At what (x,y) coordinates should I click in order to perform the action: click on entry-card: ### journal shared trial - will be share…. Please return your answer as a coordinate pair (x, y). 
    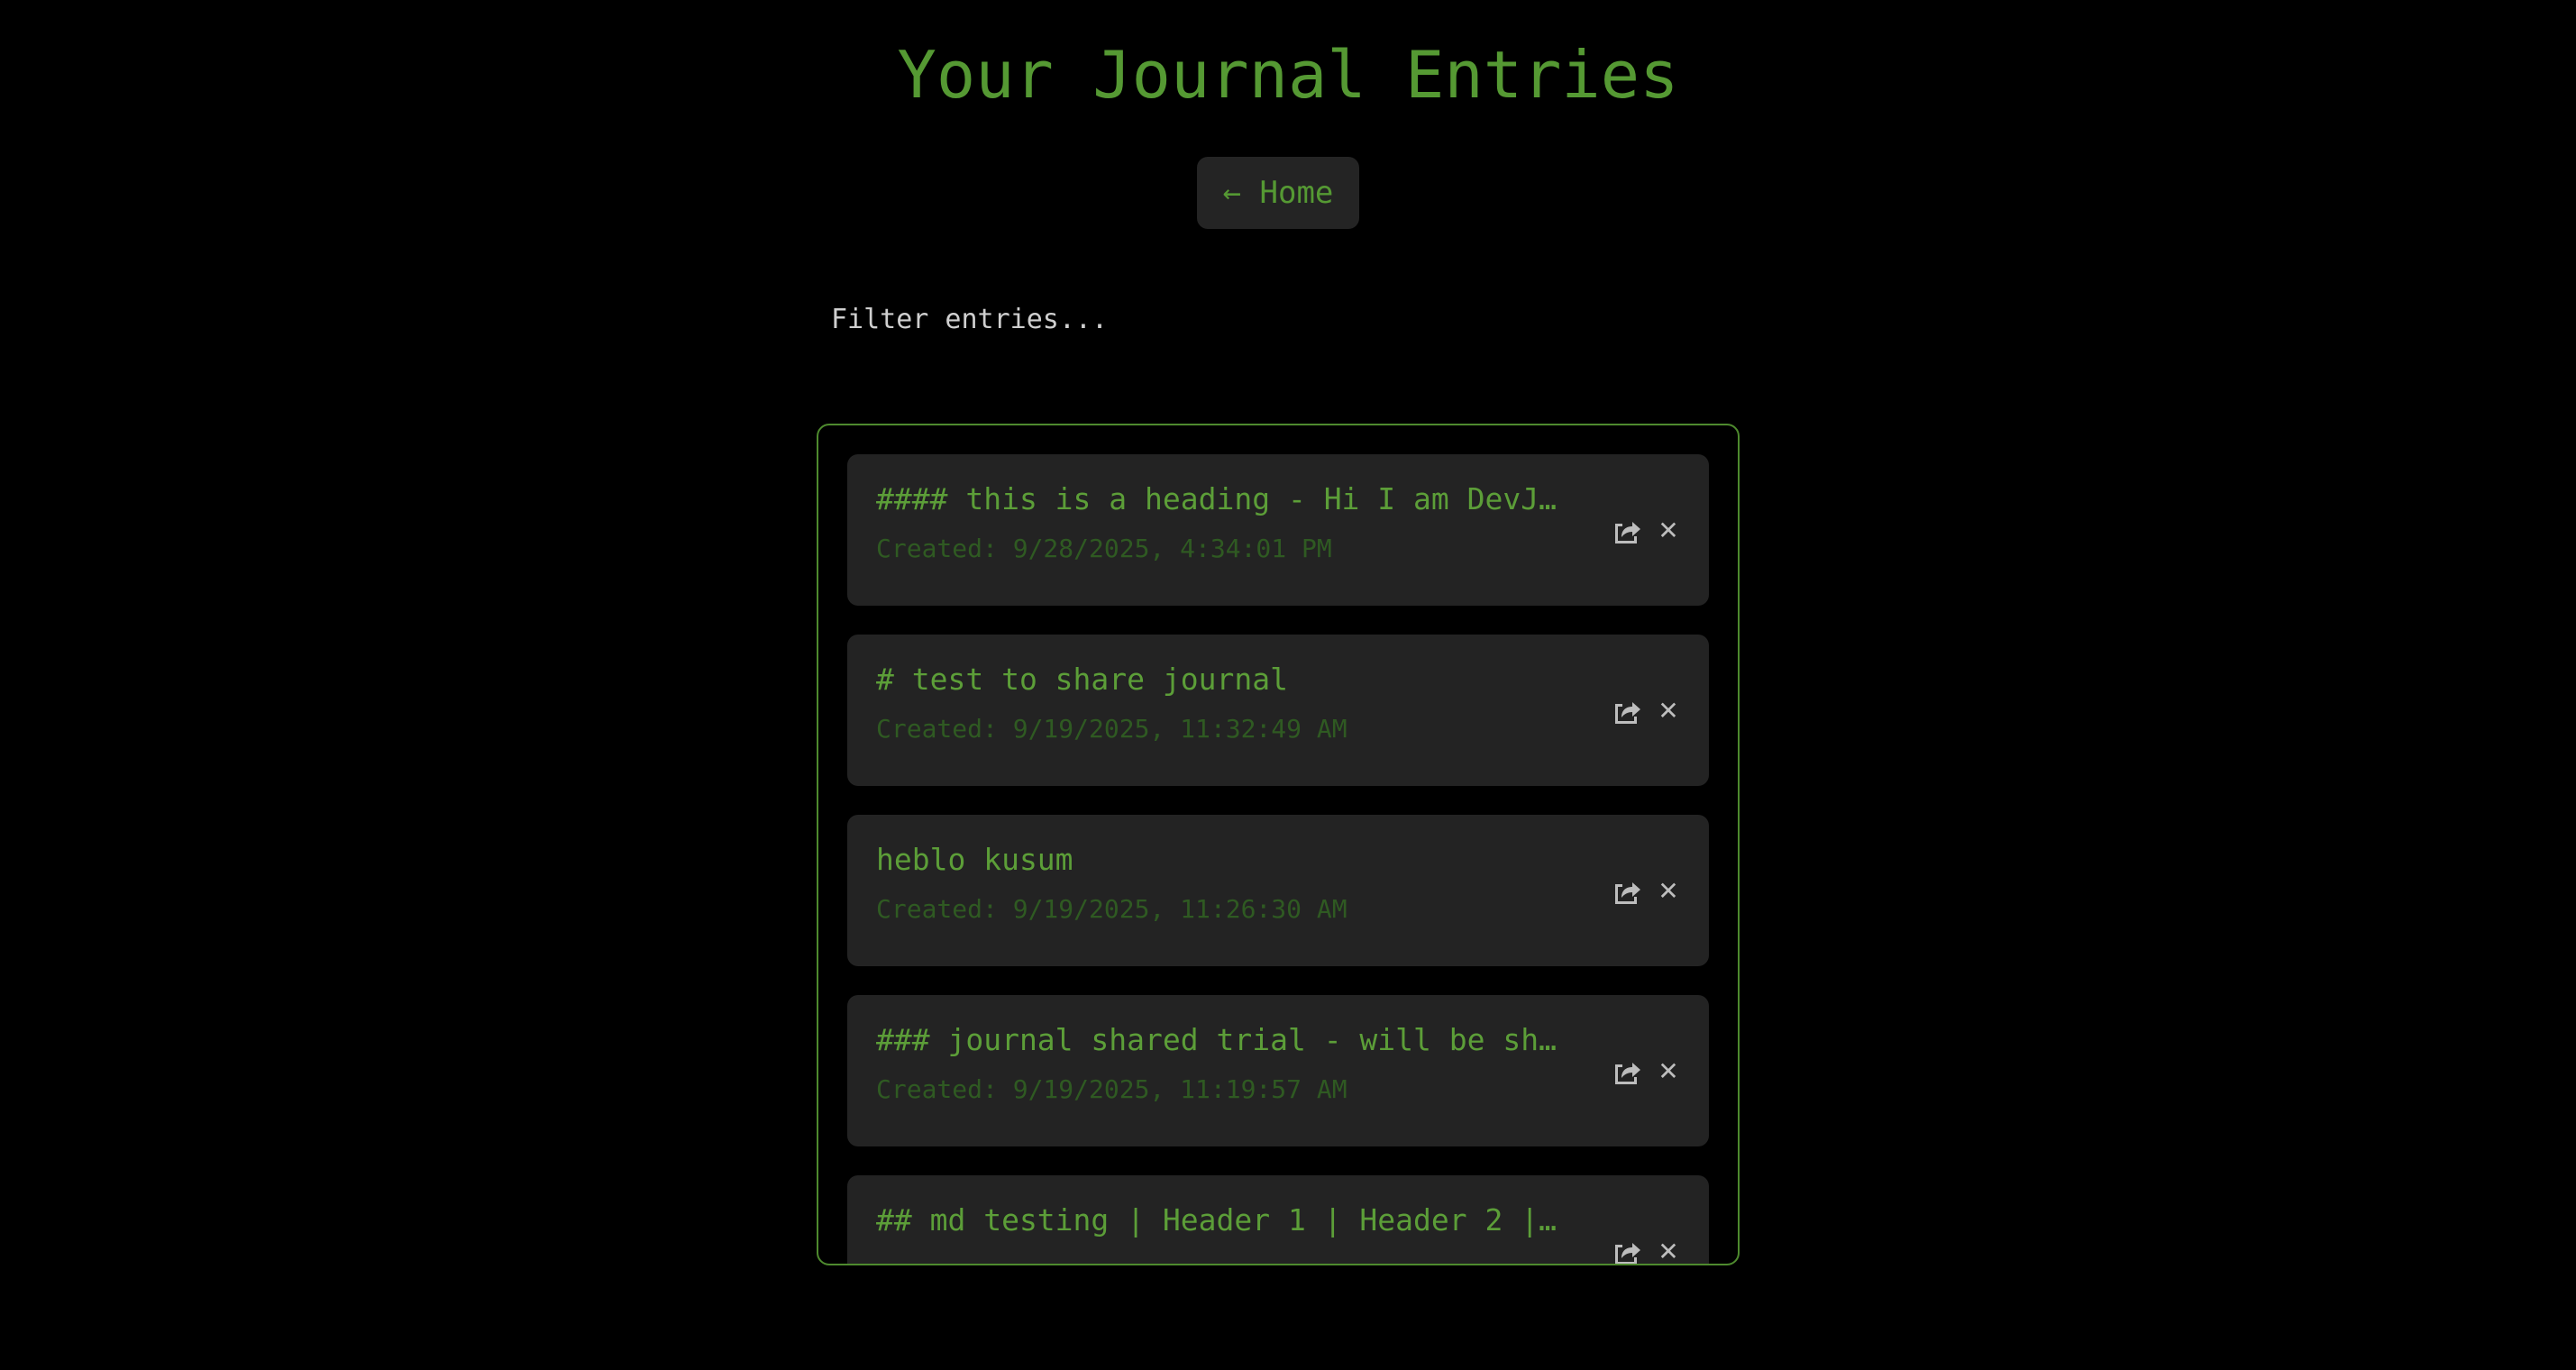
    Looking at the image, I should click on (1278, 1070).